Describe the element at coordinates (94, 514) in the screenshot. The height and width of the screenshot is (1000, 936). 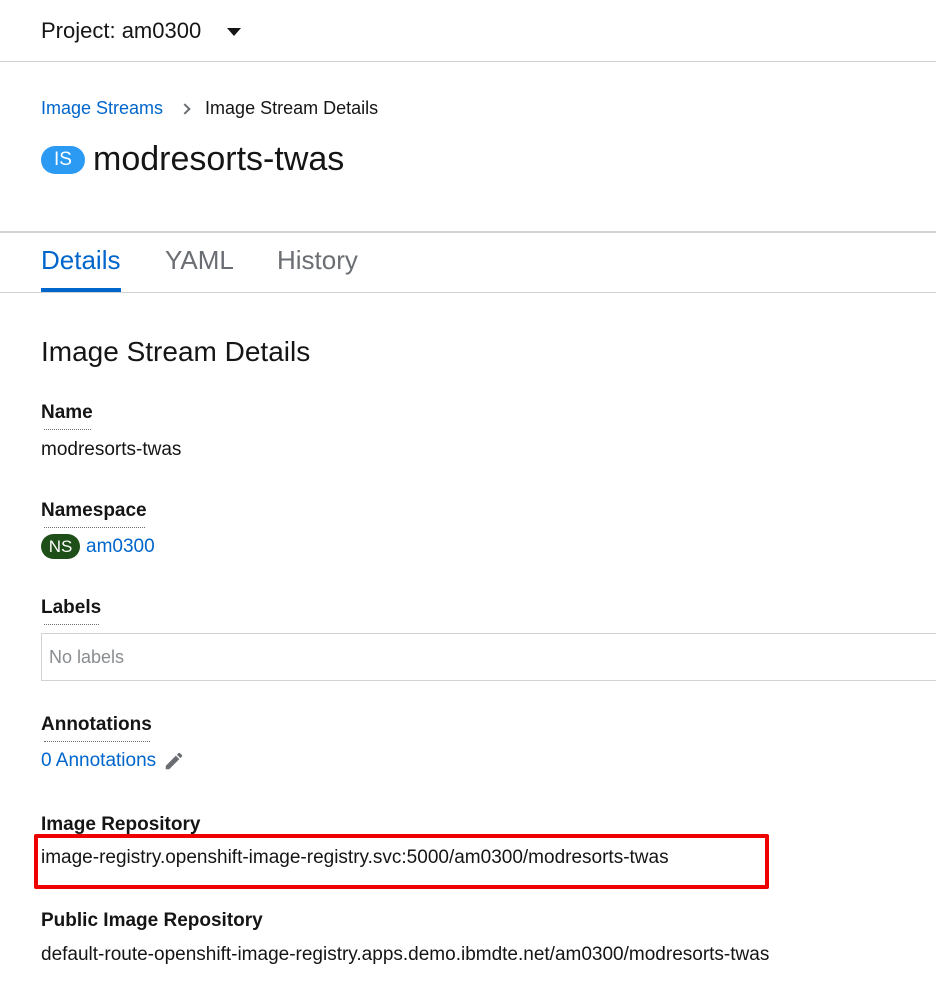
I see `namespace-label: Namespace` at that location.